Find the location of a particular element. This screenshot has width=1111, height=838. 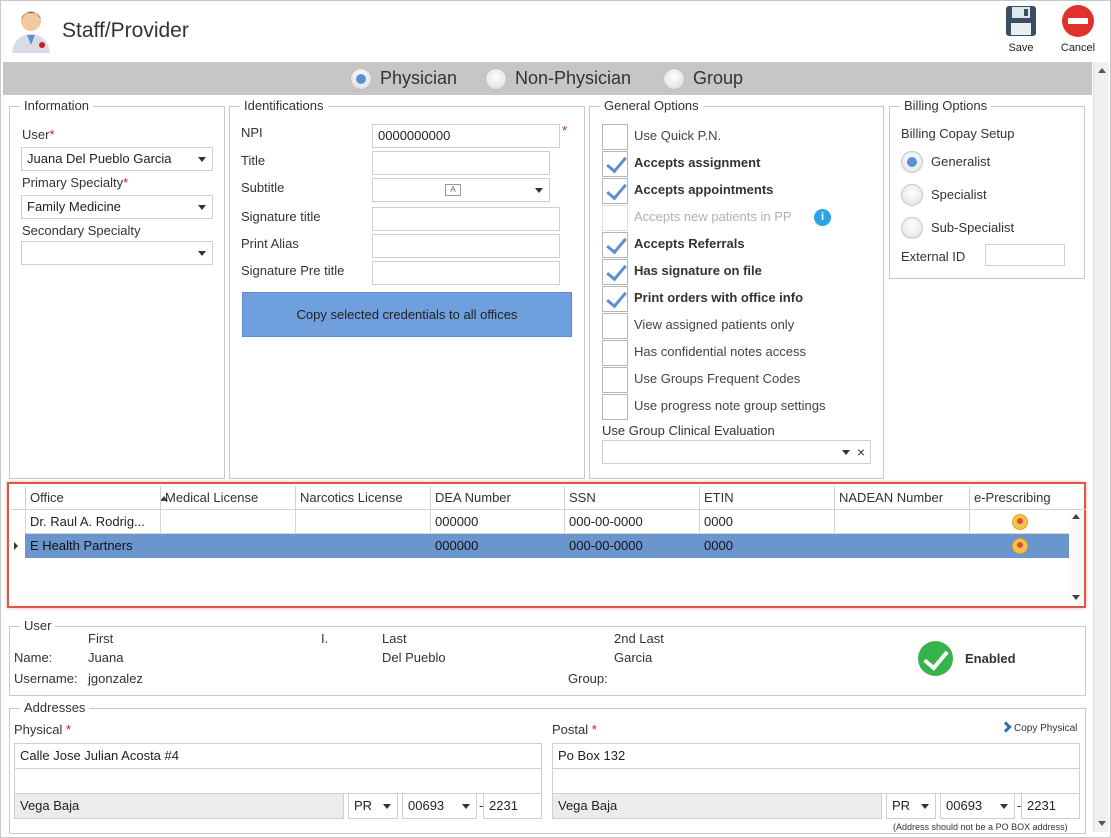

cell-etin: 0000 is located at coordinates (766, 522).